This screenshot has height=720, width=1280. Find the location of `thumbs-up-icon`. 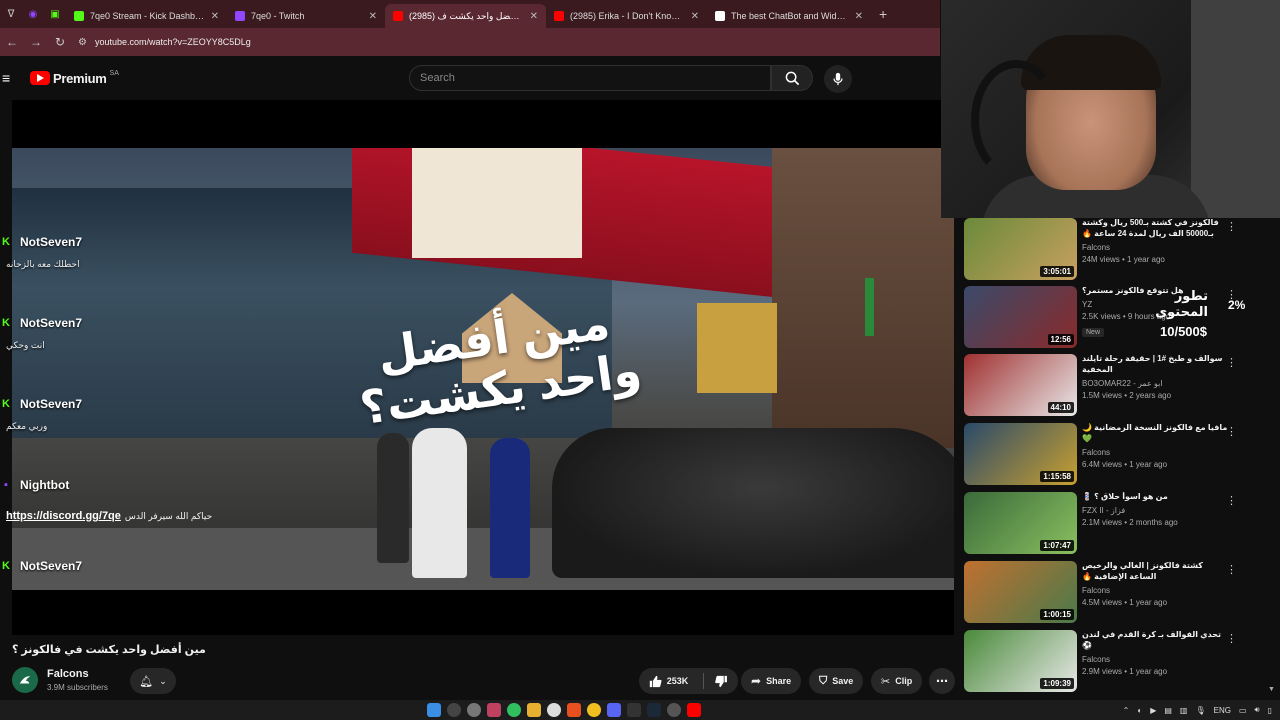

thumbs-up-icon is located at coordinates (655, 681).